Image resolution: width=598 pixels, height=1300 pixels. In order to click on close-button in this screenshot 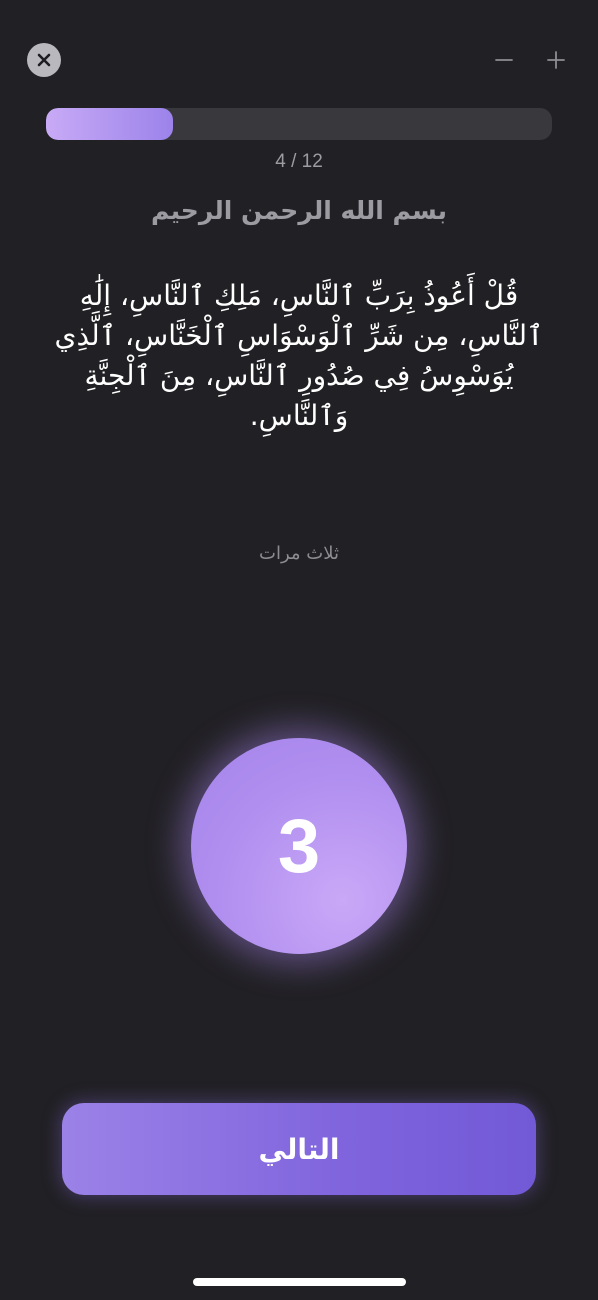, I will do `click(44, 60)`.